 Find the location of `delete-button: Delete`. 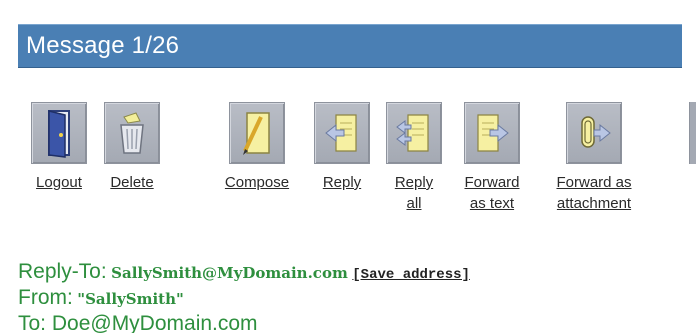

delete-button: Delete is located at coordinates (132, 147).